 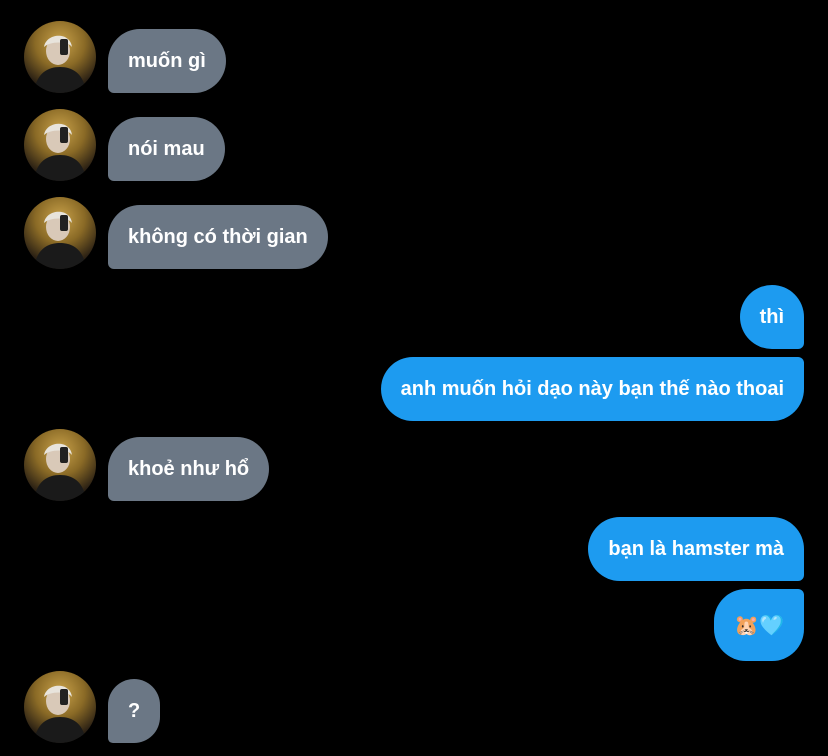 I want to click on message-text: 🐹🩵, so click(x=759, y=625).